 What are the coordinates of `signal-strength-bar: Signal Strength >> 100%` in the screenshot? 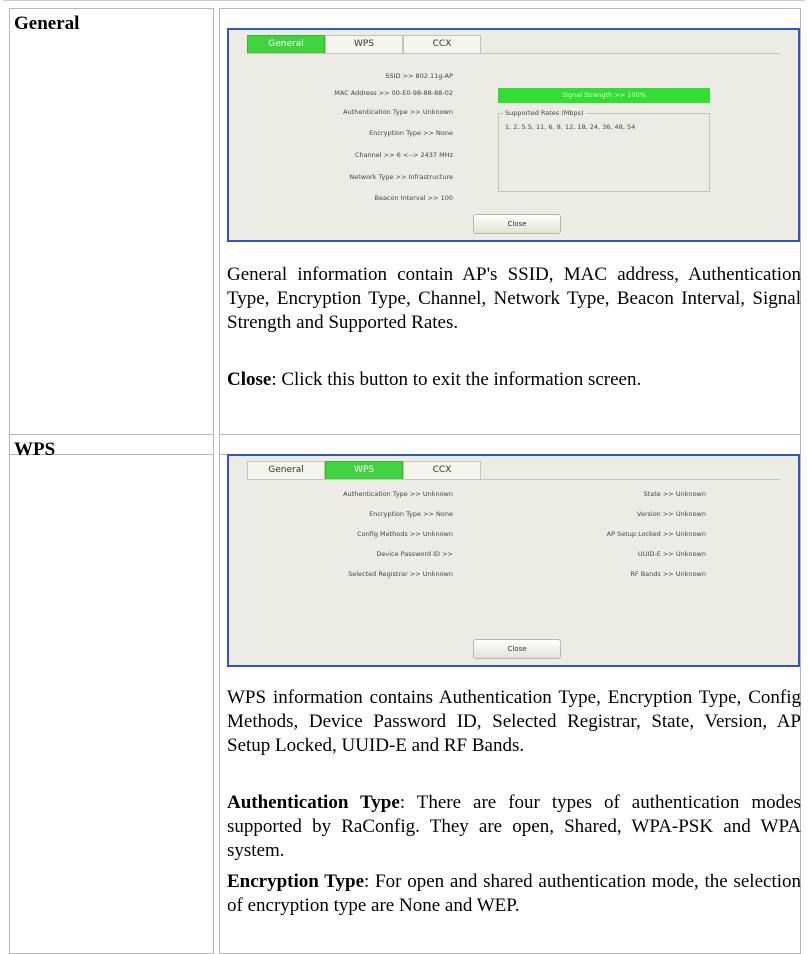 It's located at (604, 95).